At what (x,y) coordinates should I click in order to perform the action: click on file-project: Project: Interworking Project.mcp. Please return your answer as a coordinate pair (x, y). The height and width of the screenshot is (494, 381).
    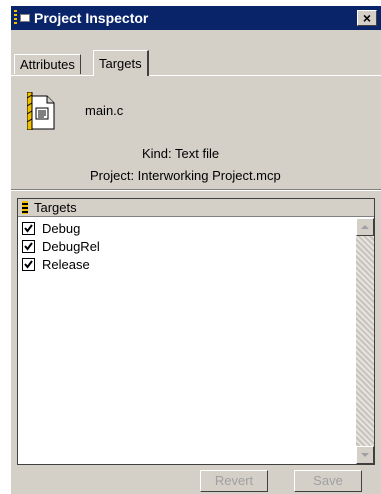
    Looking at the image, I should click on (185, 175).